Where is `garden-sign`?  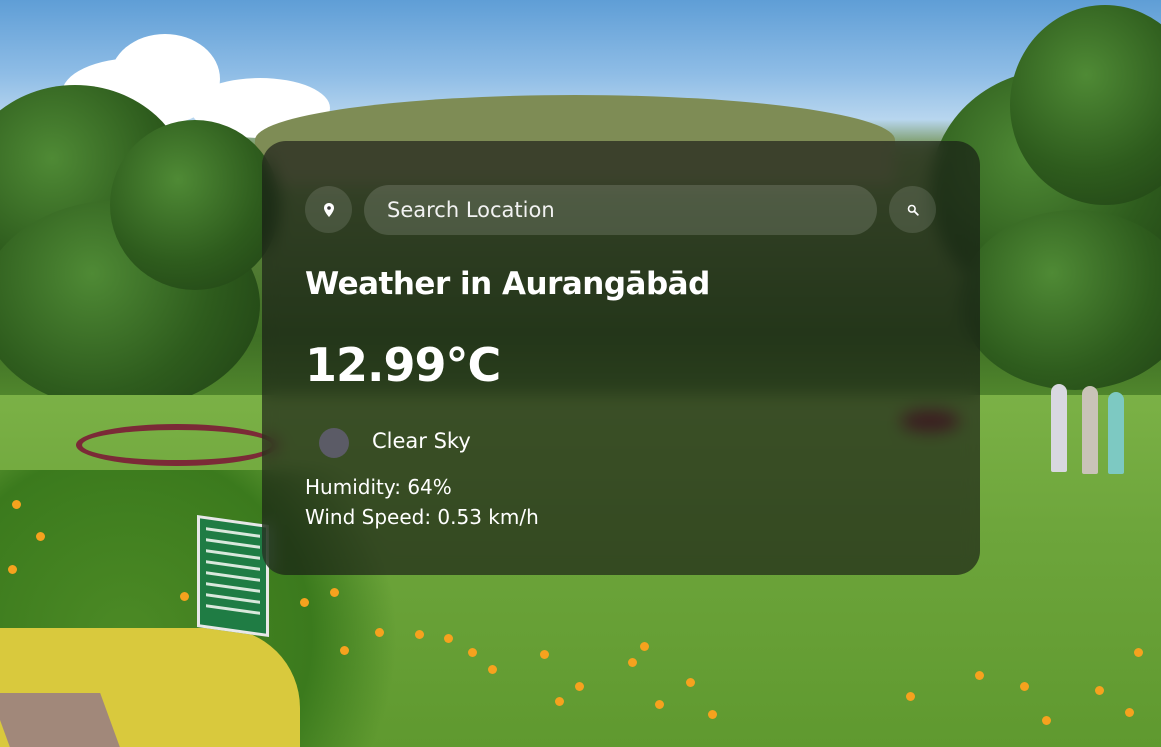 garden-sign is located at coordinates (233, 576).